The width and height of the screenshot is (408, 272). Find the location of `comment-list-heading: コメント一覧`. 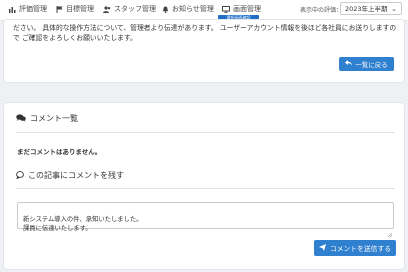

comment-list-heading: コメント一覧 is located at coordinates (47, 118).